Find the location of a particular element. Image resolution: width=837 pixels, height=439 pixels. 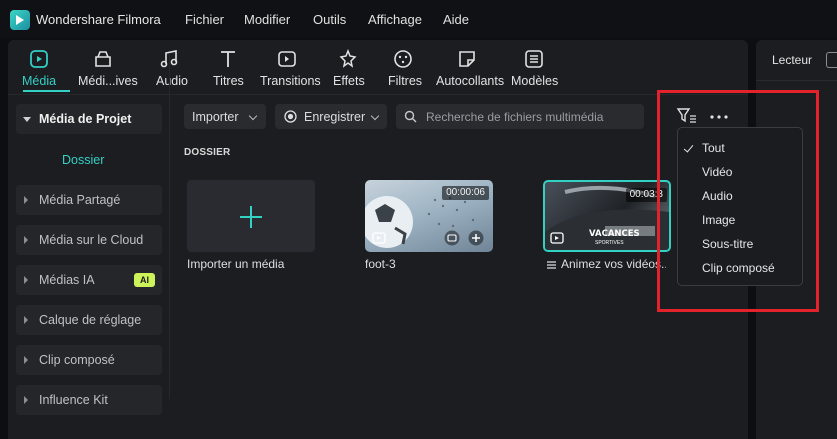

search-placeholder: Recherche de fichiers multimédia is located at coordinates (515, 117).